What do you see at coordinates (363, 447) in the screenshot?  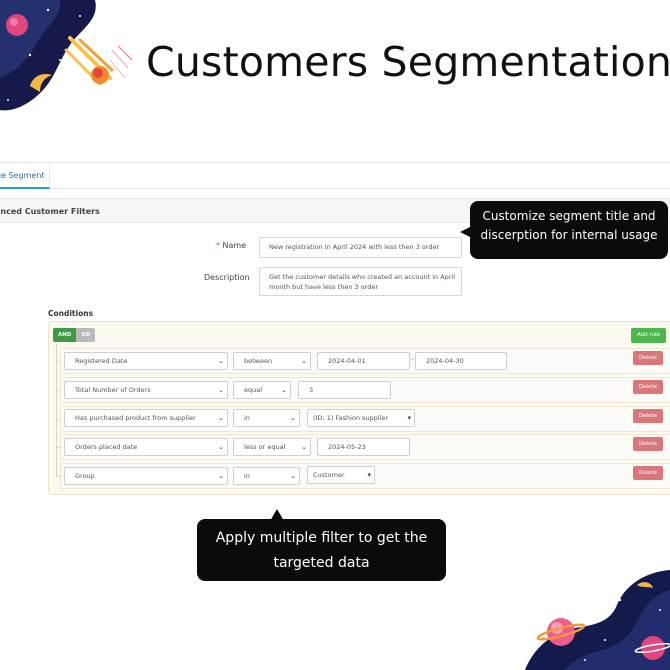 I see `rule-value-input: 2024-05-23` at bounding box center [363, 447].